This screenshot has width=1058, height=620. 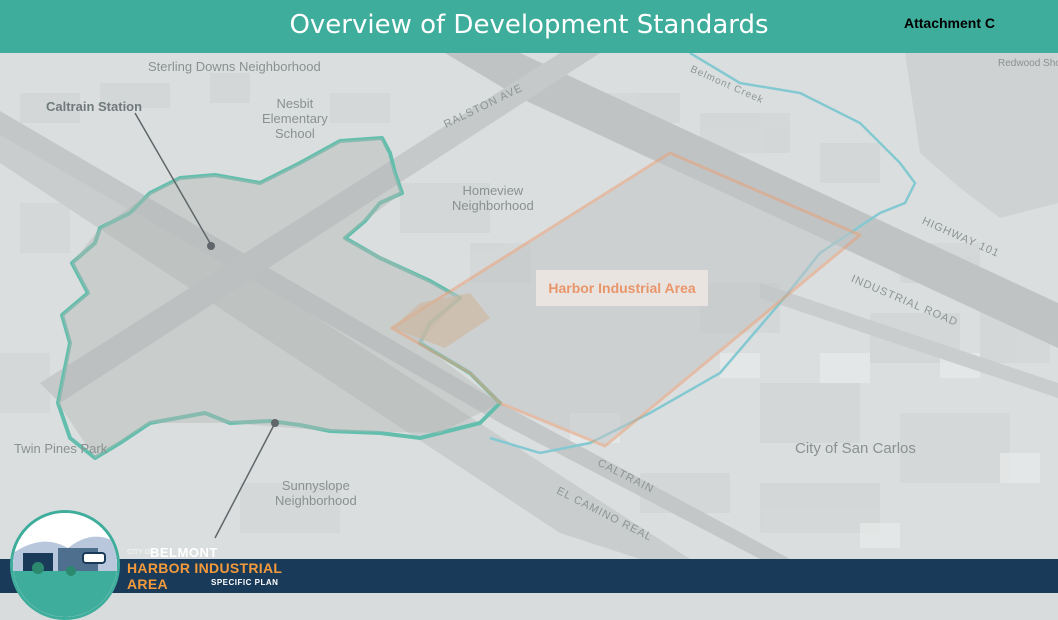 I want to click on label-sterling-downs: Sterling Downs Neighborhood, so click(x=234, y=66).